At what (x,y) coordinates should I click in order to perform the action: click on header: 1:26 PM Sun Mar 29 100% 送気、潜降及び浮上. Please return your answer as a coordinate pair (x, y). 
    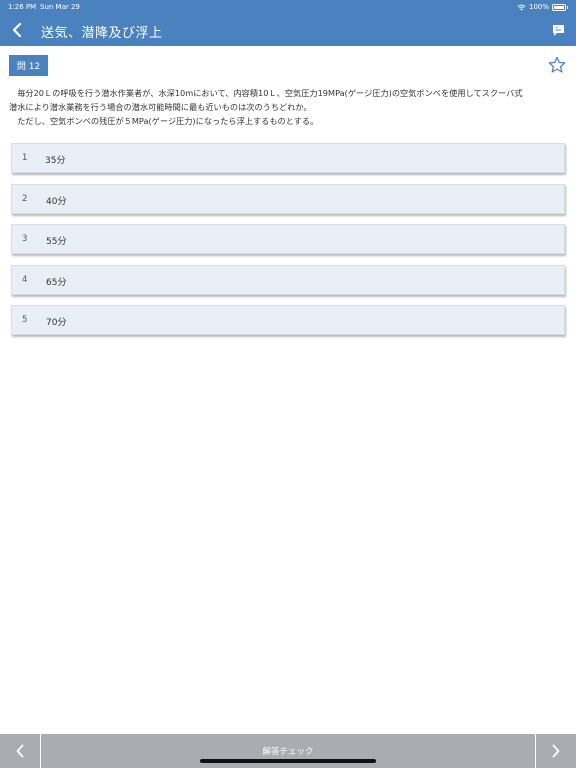
    Looking at the image, I should click on (288, 23).